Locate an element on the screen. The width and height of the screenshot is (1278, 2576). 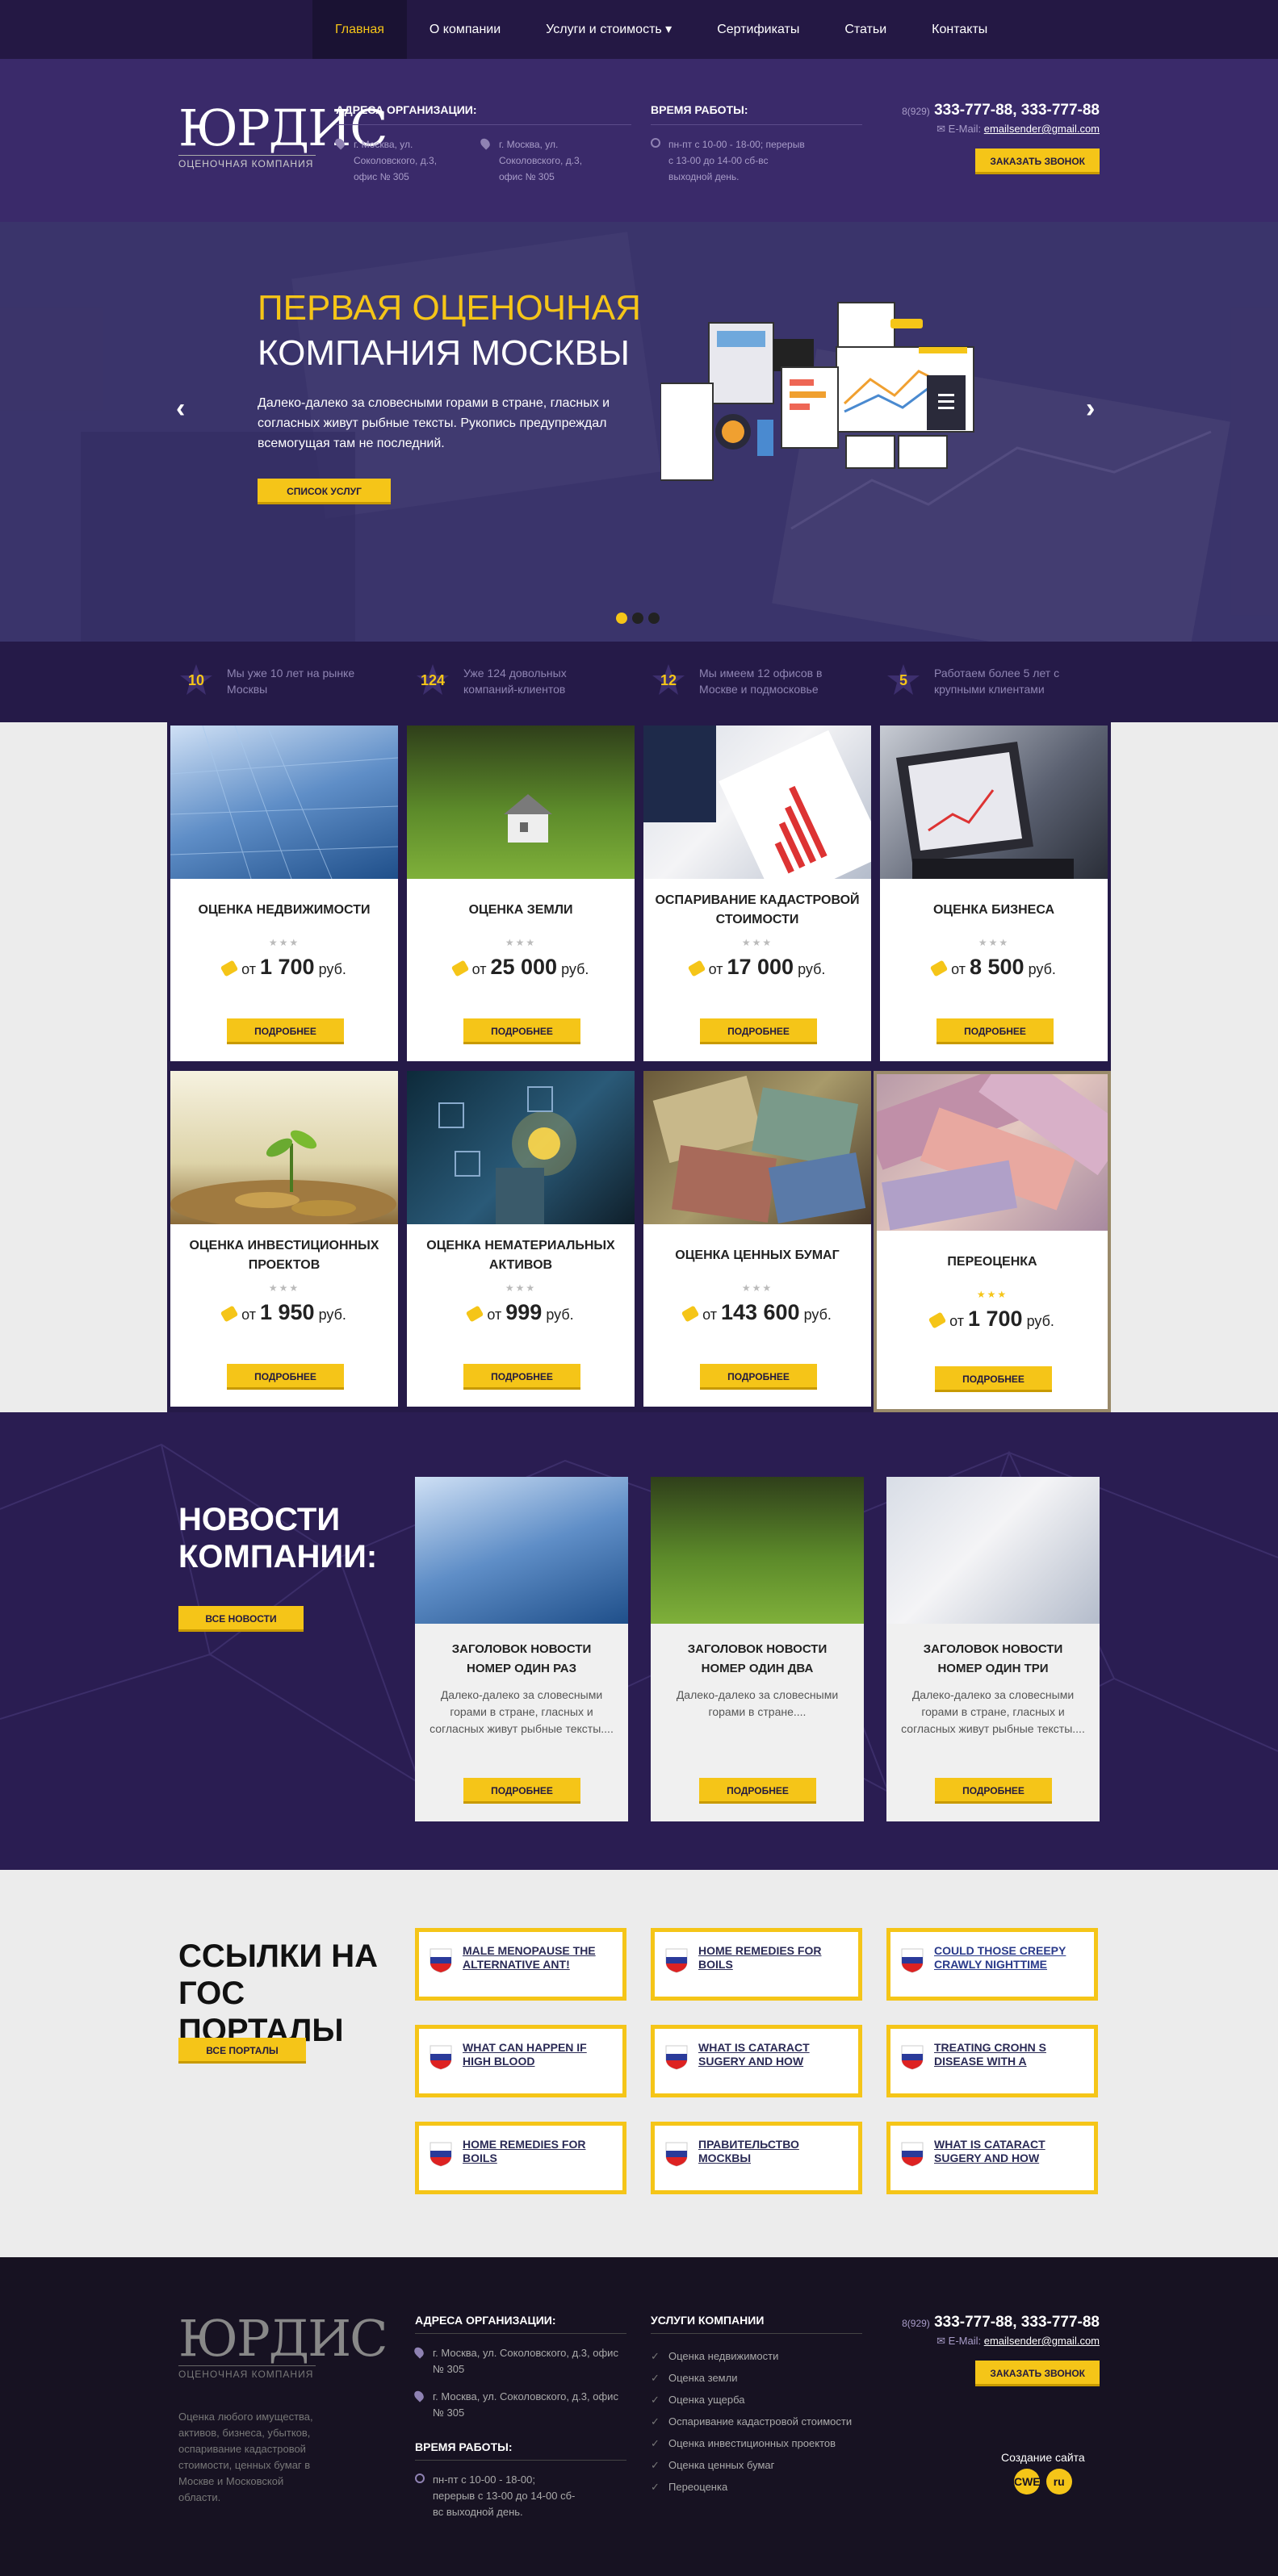
footer-logo: ЮРДИС ОЦЕНОЧНАЯ КОМПАНИЯ is located at coordinates (283, 2344).